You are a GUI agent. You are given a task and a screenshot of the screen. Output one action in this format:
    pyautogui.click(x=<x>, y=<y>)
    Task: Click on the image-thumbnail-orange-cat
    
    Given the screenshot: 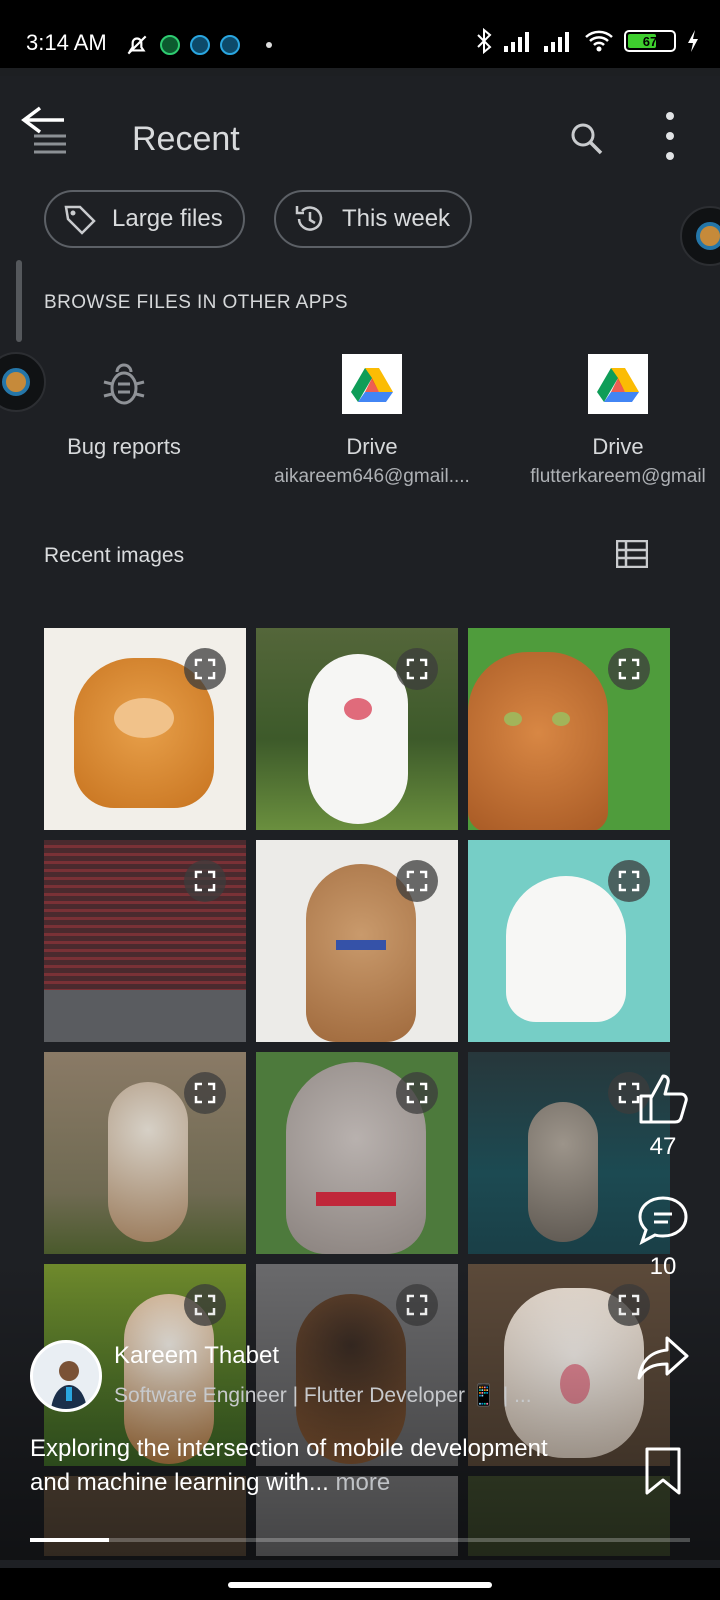 What is the action you would take?
    pyautogui.click(x=569, y=729)
    